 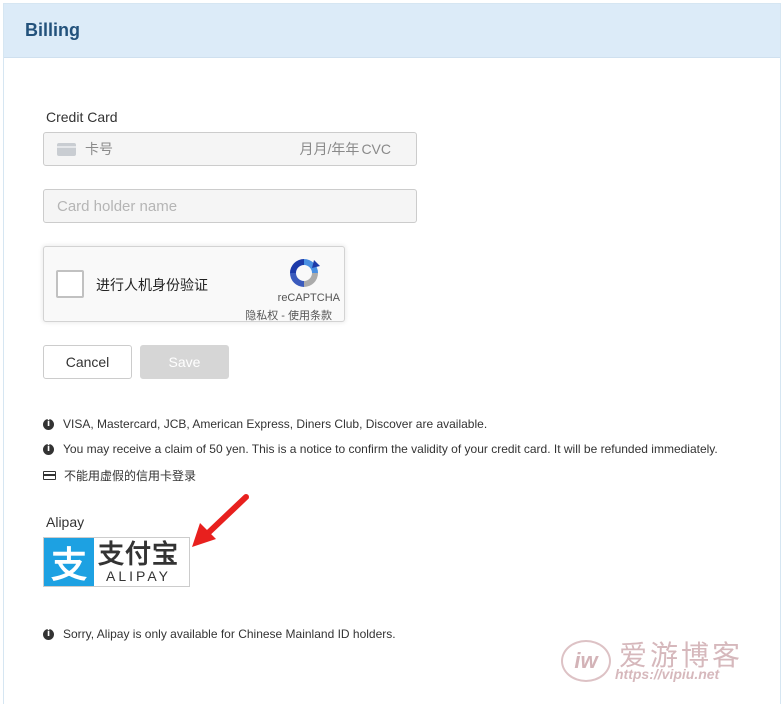 I want to click on page-title: Billing, so click(x=52, y=30).